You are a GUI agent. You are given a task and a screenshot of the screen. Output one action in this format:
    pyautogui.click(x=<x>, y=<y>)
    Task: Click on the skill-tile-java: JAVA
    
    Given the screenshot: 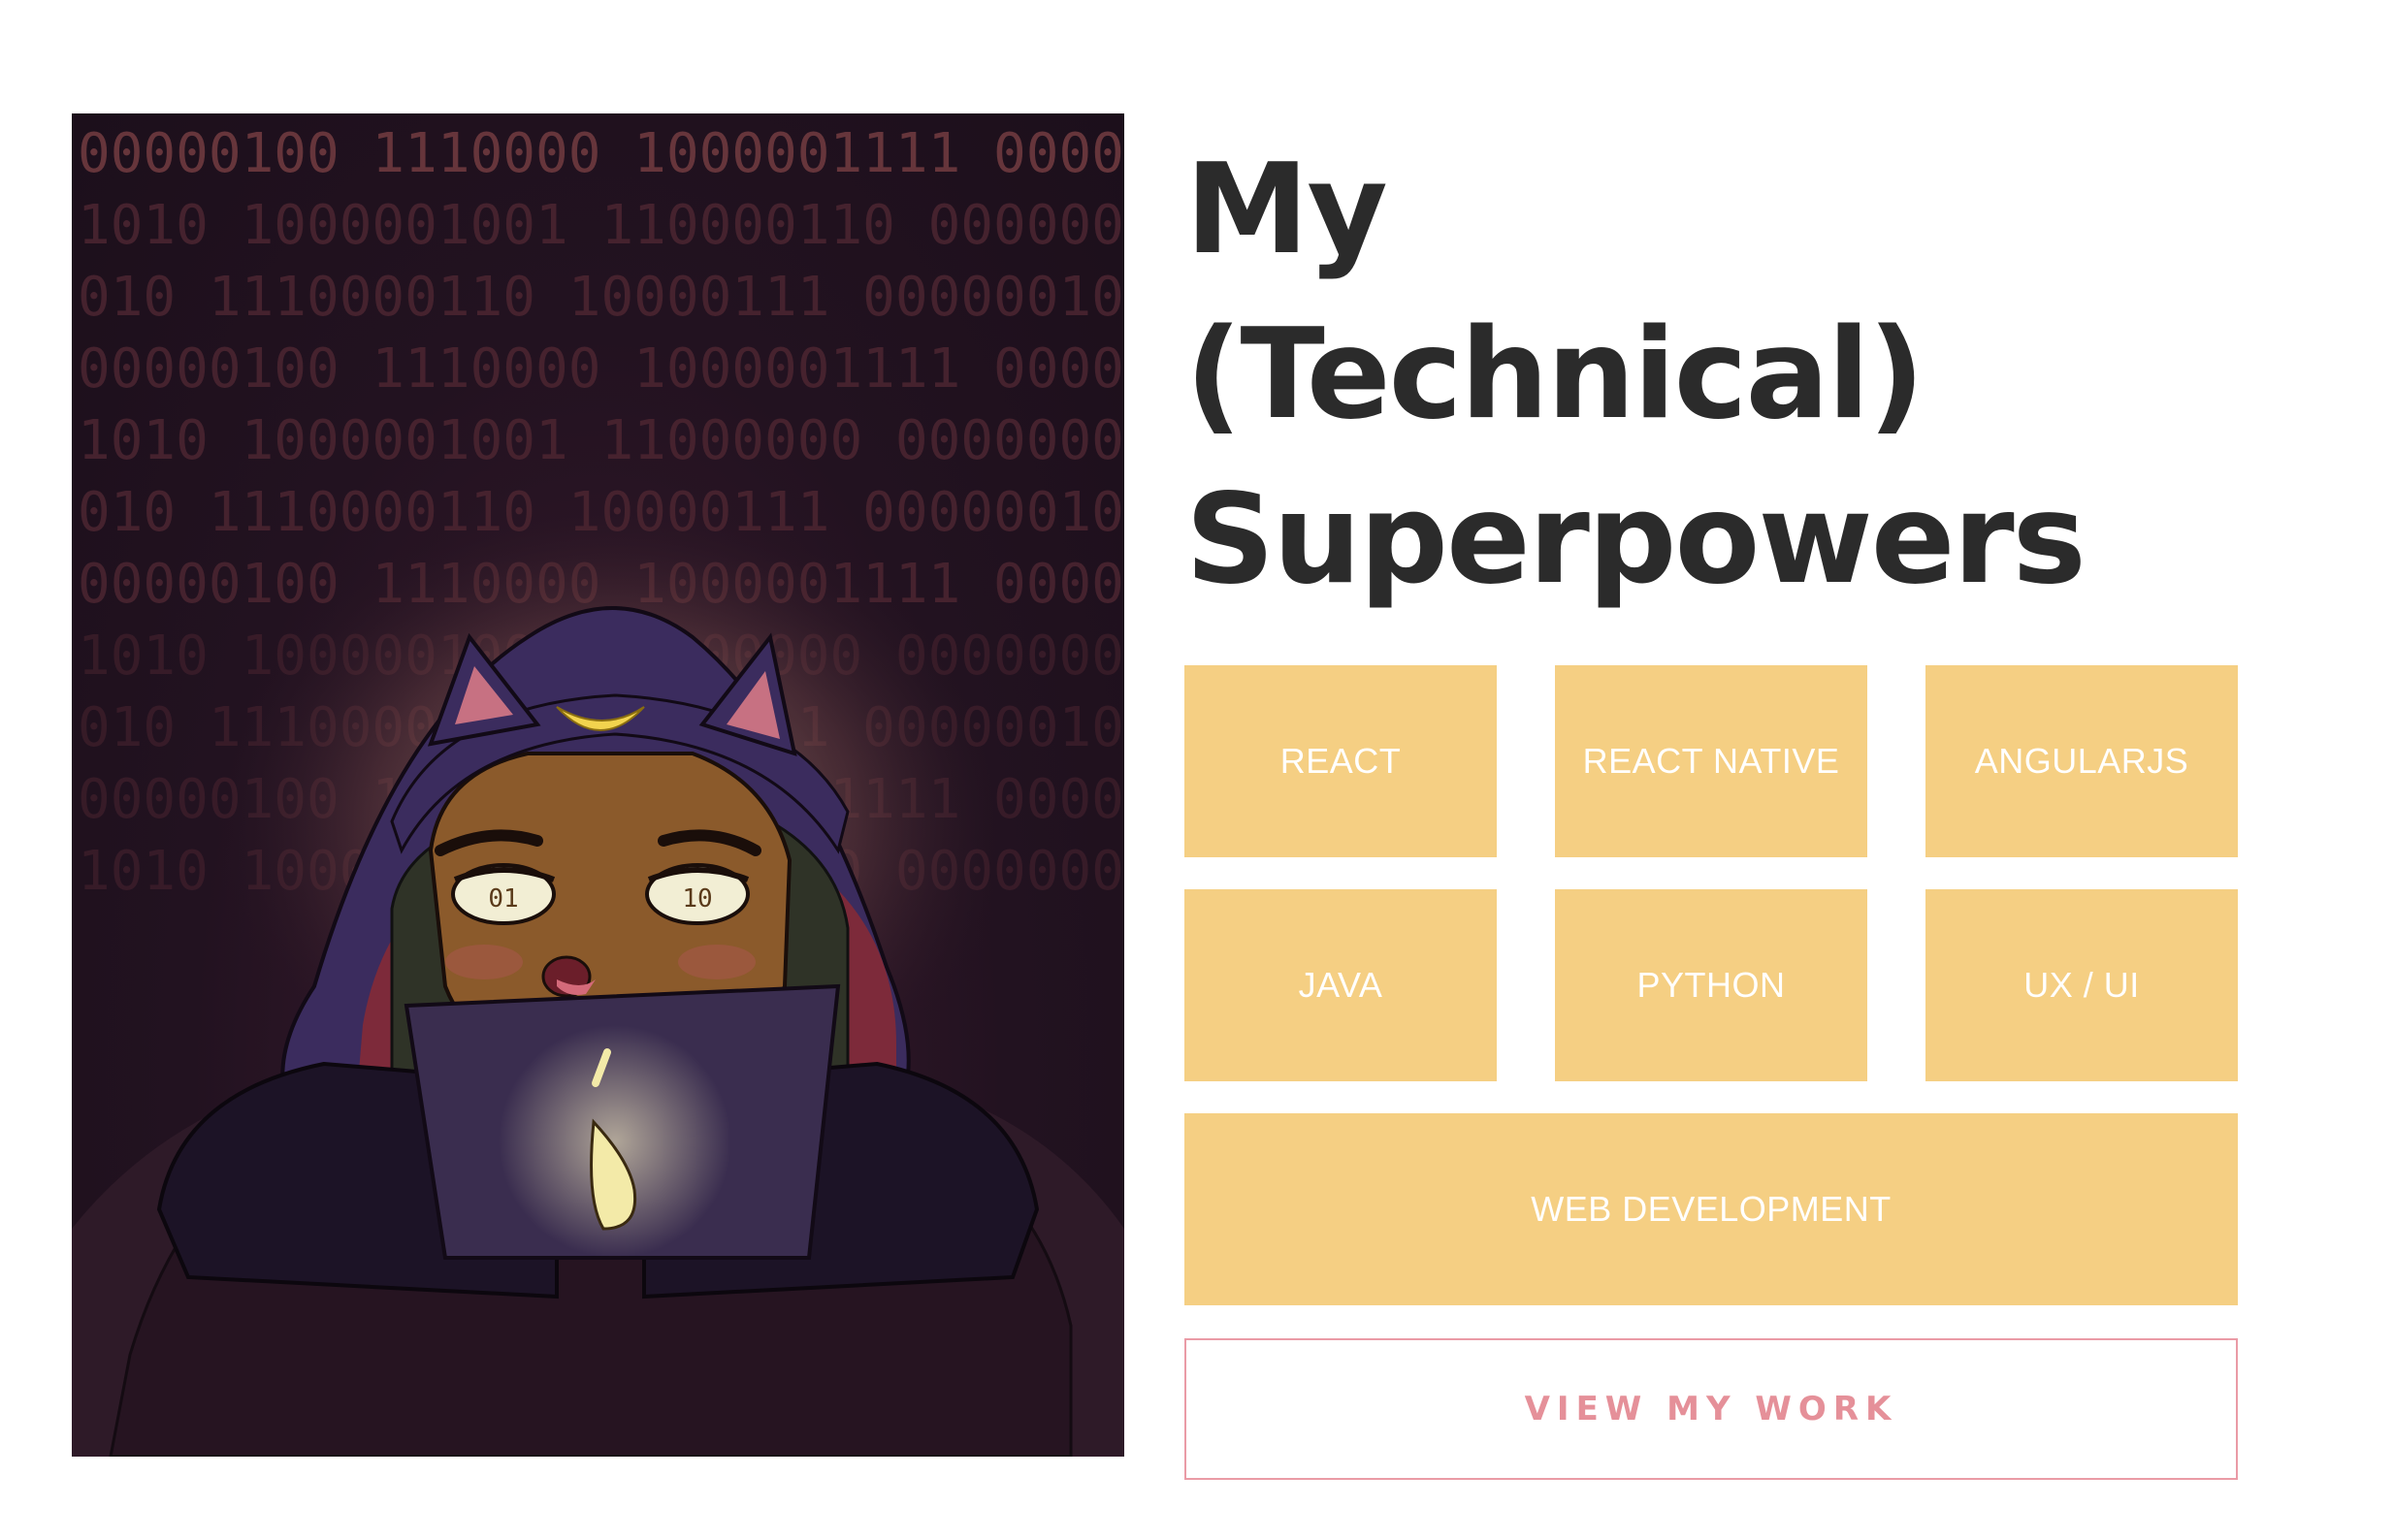 What is the action you would take?
    pyautogui.click(x=1340, y=985)
    